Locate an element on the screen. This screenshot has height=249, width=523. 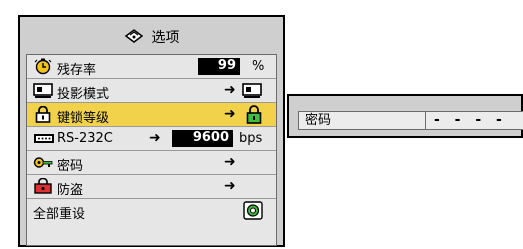
password-panel: 密码 - - - - is located at coordinates (405, 116).